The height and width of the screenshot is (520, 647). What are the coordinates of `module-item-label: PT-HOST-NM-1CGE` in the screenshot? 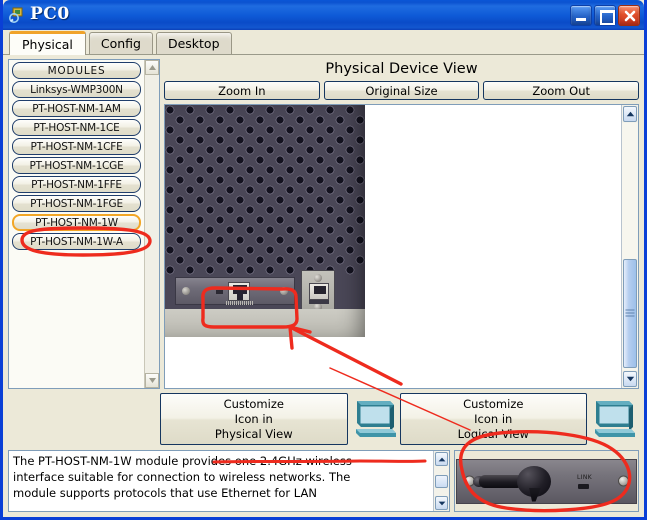 It's located at (76, 165).